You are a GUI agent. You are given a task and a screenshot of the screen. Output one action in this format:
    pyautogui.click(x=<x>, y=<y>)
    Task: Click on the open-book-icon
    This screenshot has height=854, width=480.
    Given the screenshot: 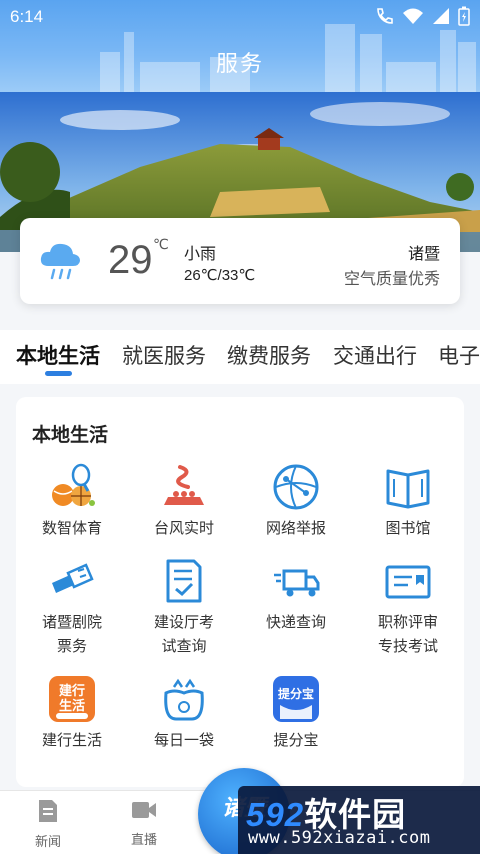 What is the action you would take?
    pyautogui.click(x=408, y=489)
    